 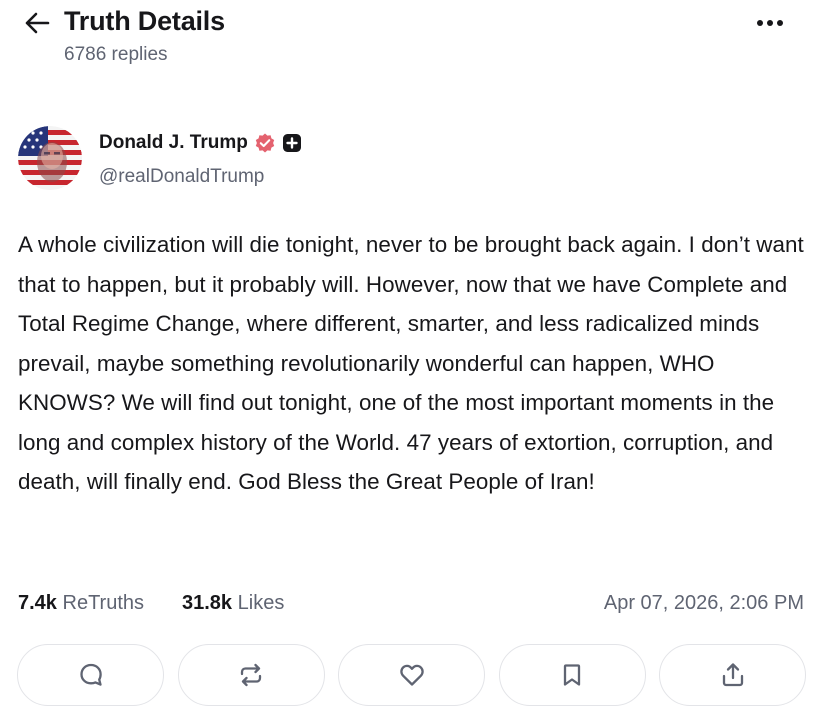 I want to click on retruths-count: 7.4k, so click(x=37, y=603).